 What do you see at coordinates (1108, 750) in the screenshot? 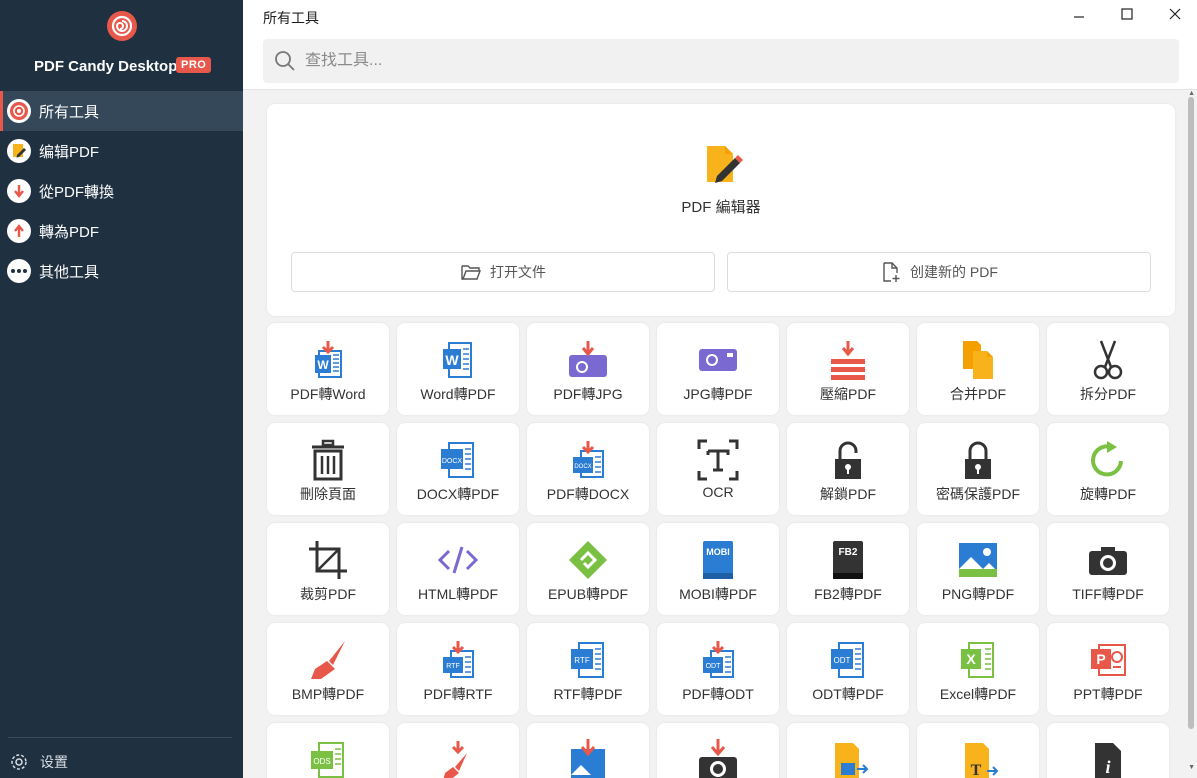
I see `tool-pdf-info: i` at bounding box center [1108, 750].